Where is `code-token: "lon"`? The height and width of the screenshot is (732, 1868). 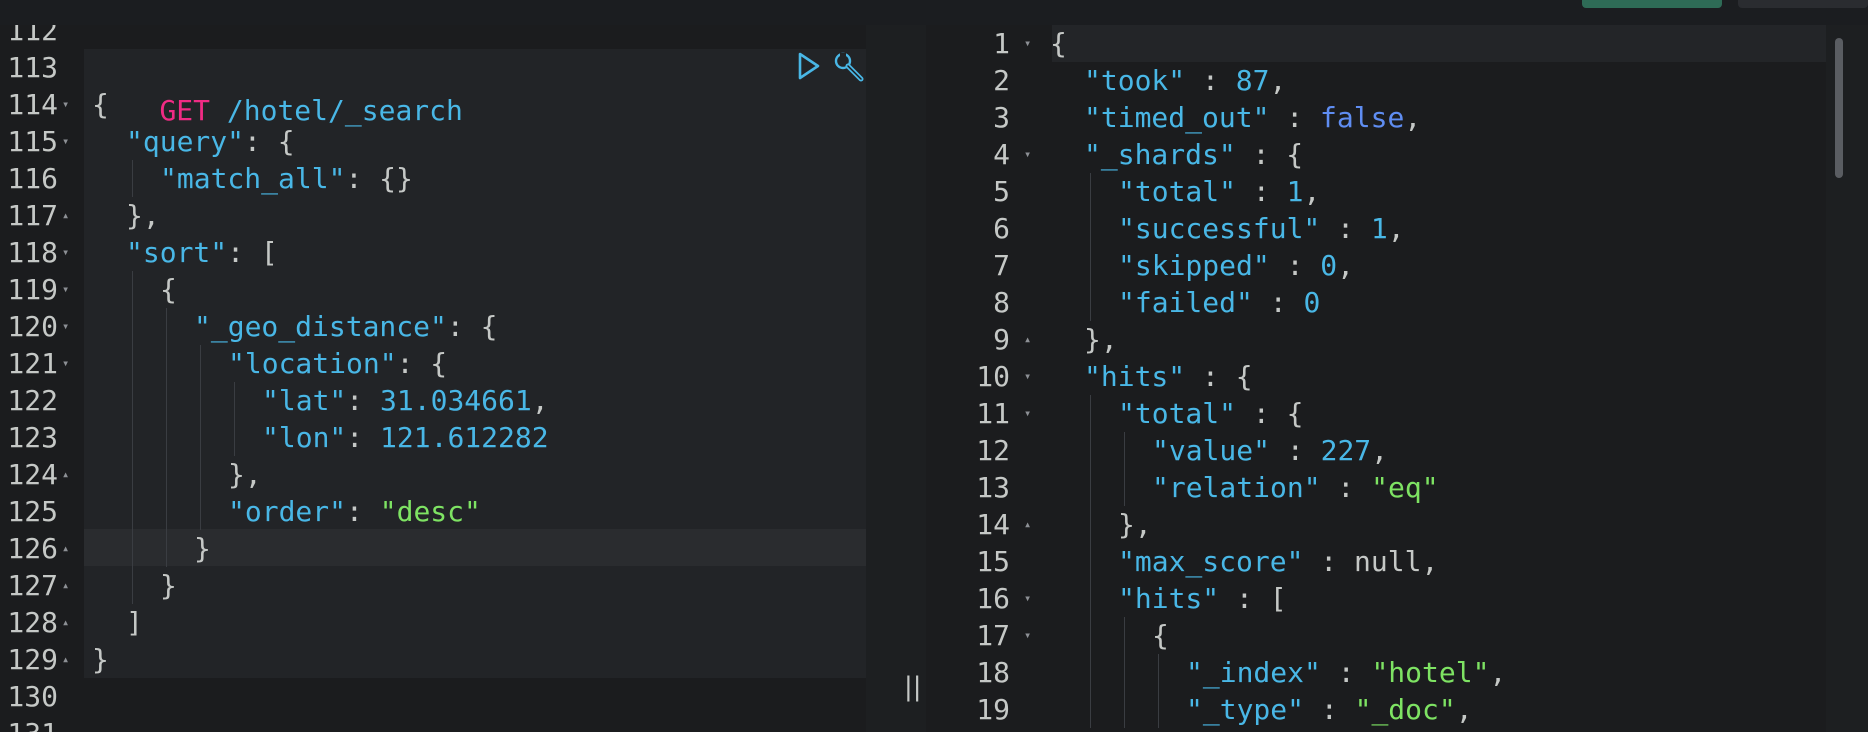
code-token: "lon" is located at coordinates (304, 437).